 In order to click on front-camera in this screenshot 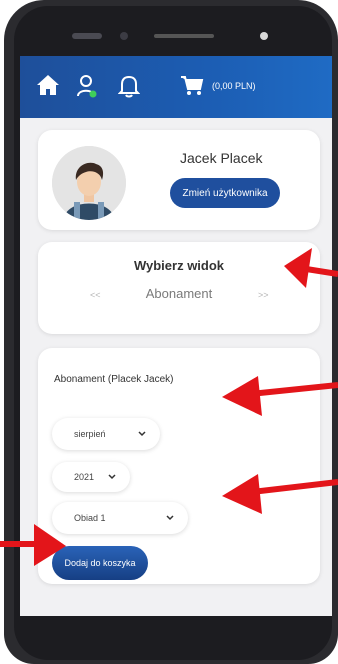, I will do `click(264, 36)`.